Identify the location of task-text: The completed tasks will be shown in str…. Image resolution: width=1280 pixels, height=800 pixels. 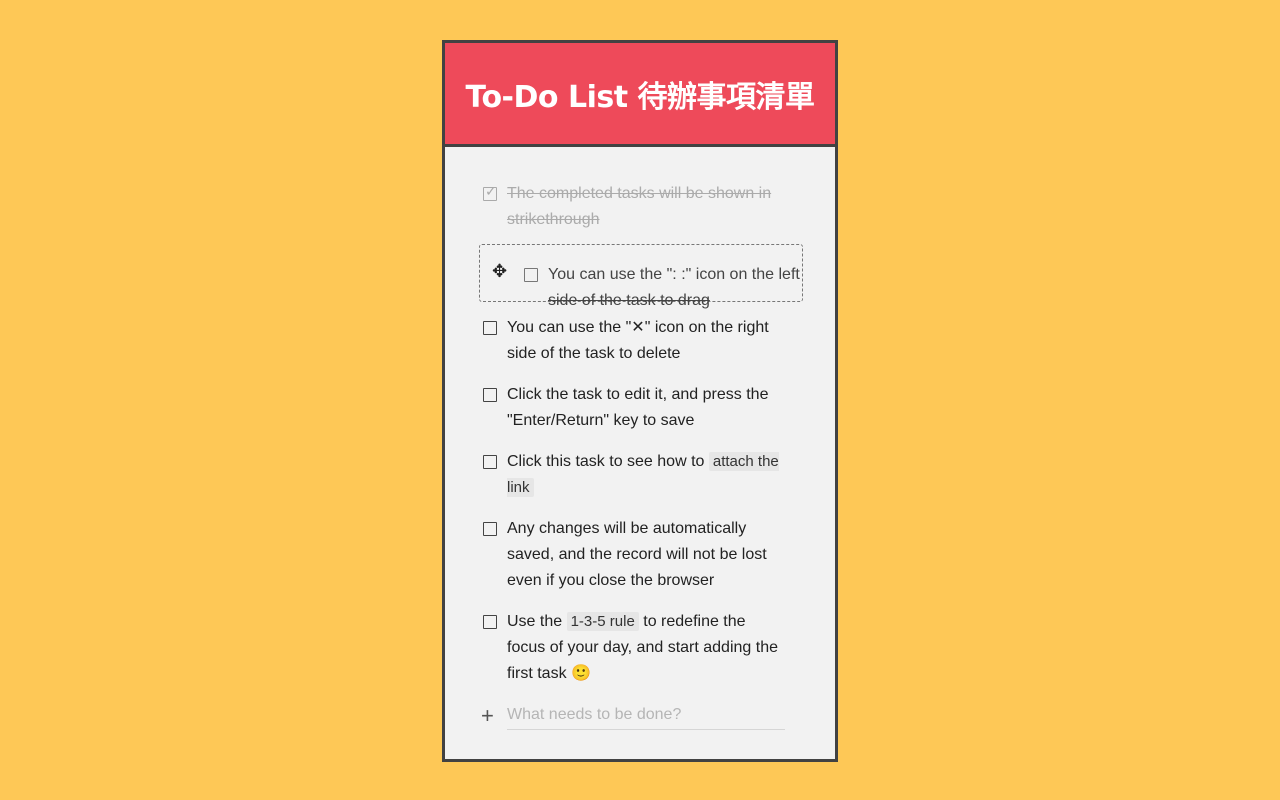
(643, 207).